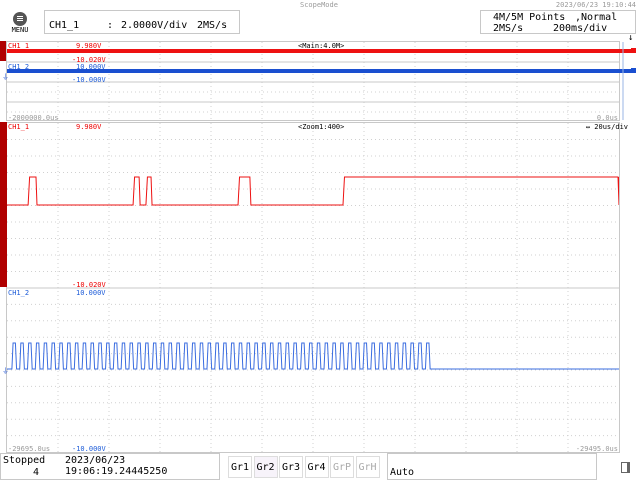 This screenshot has height=480, width=640. I want to click on zoom-tdiv-value: 20us/div, so click(611, 127).